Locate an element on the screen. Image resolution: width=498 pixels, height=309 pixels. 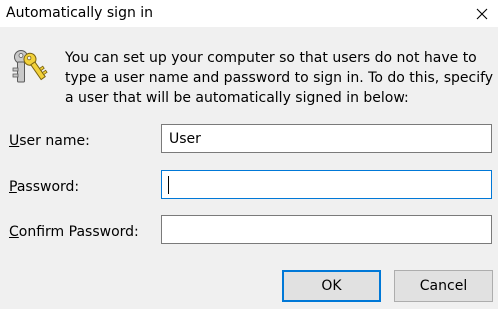
window-title: Automatically sign in is located at coordinates (80, 13).